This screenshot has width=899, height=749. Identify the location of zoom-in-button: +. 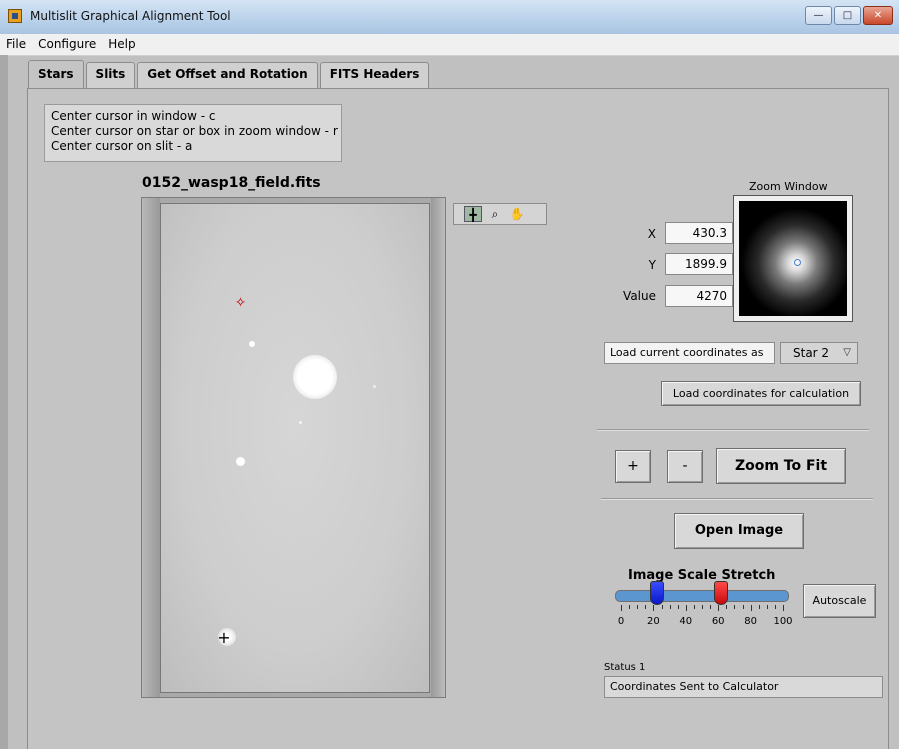
(633, 466).